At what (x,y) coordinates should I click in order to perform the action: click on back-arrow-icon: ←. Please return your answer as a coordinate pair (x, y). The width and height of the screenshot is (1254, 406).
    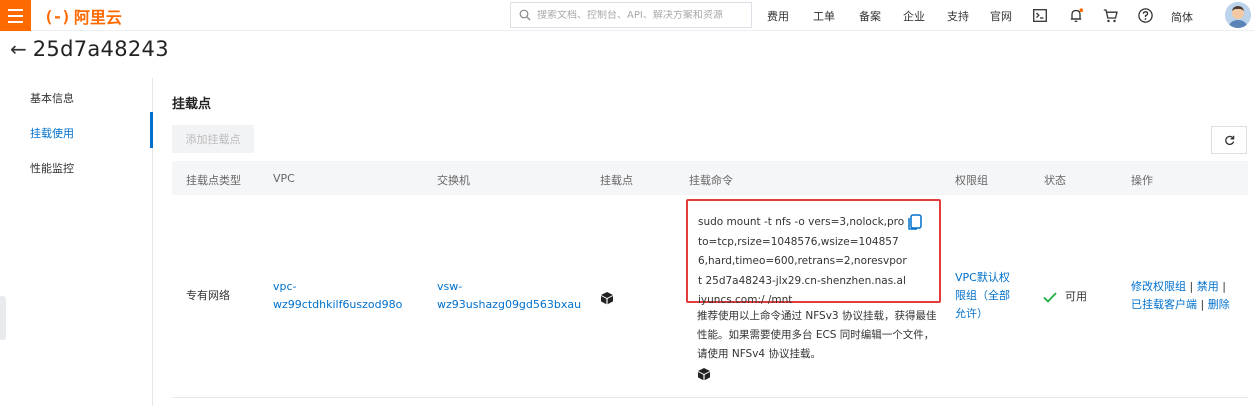
    Looking at the image, I should click on (18, 49).